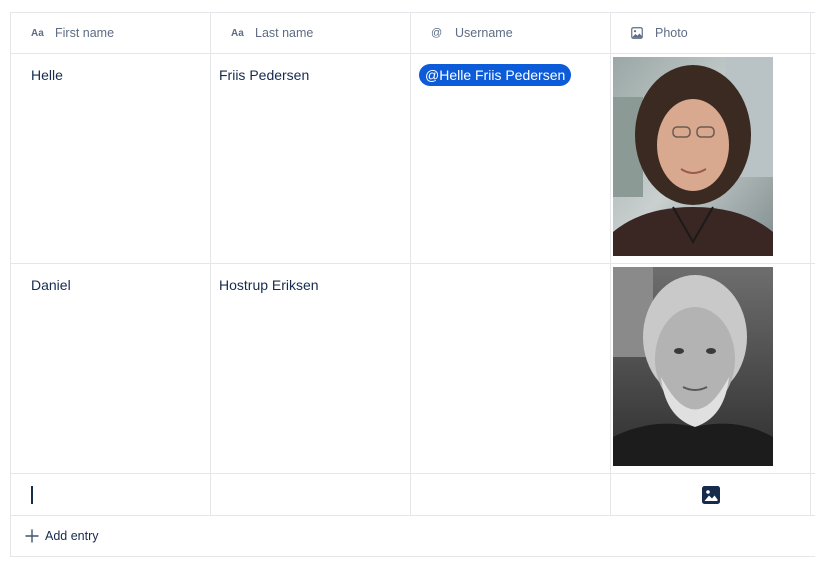  What do you see at coordinates (32, 536) in the screenshot?
I see `plus-icon` at bounding box center [32, 536].